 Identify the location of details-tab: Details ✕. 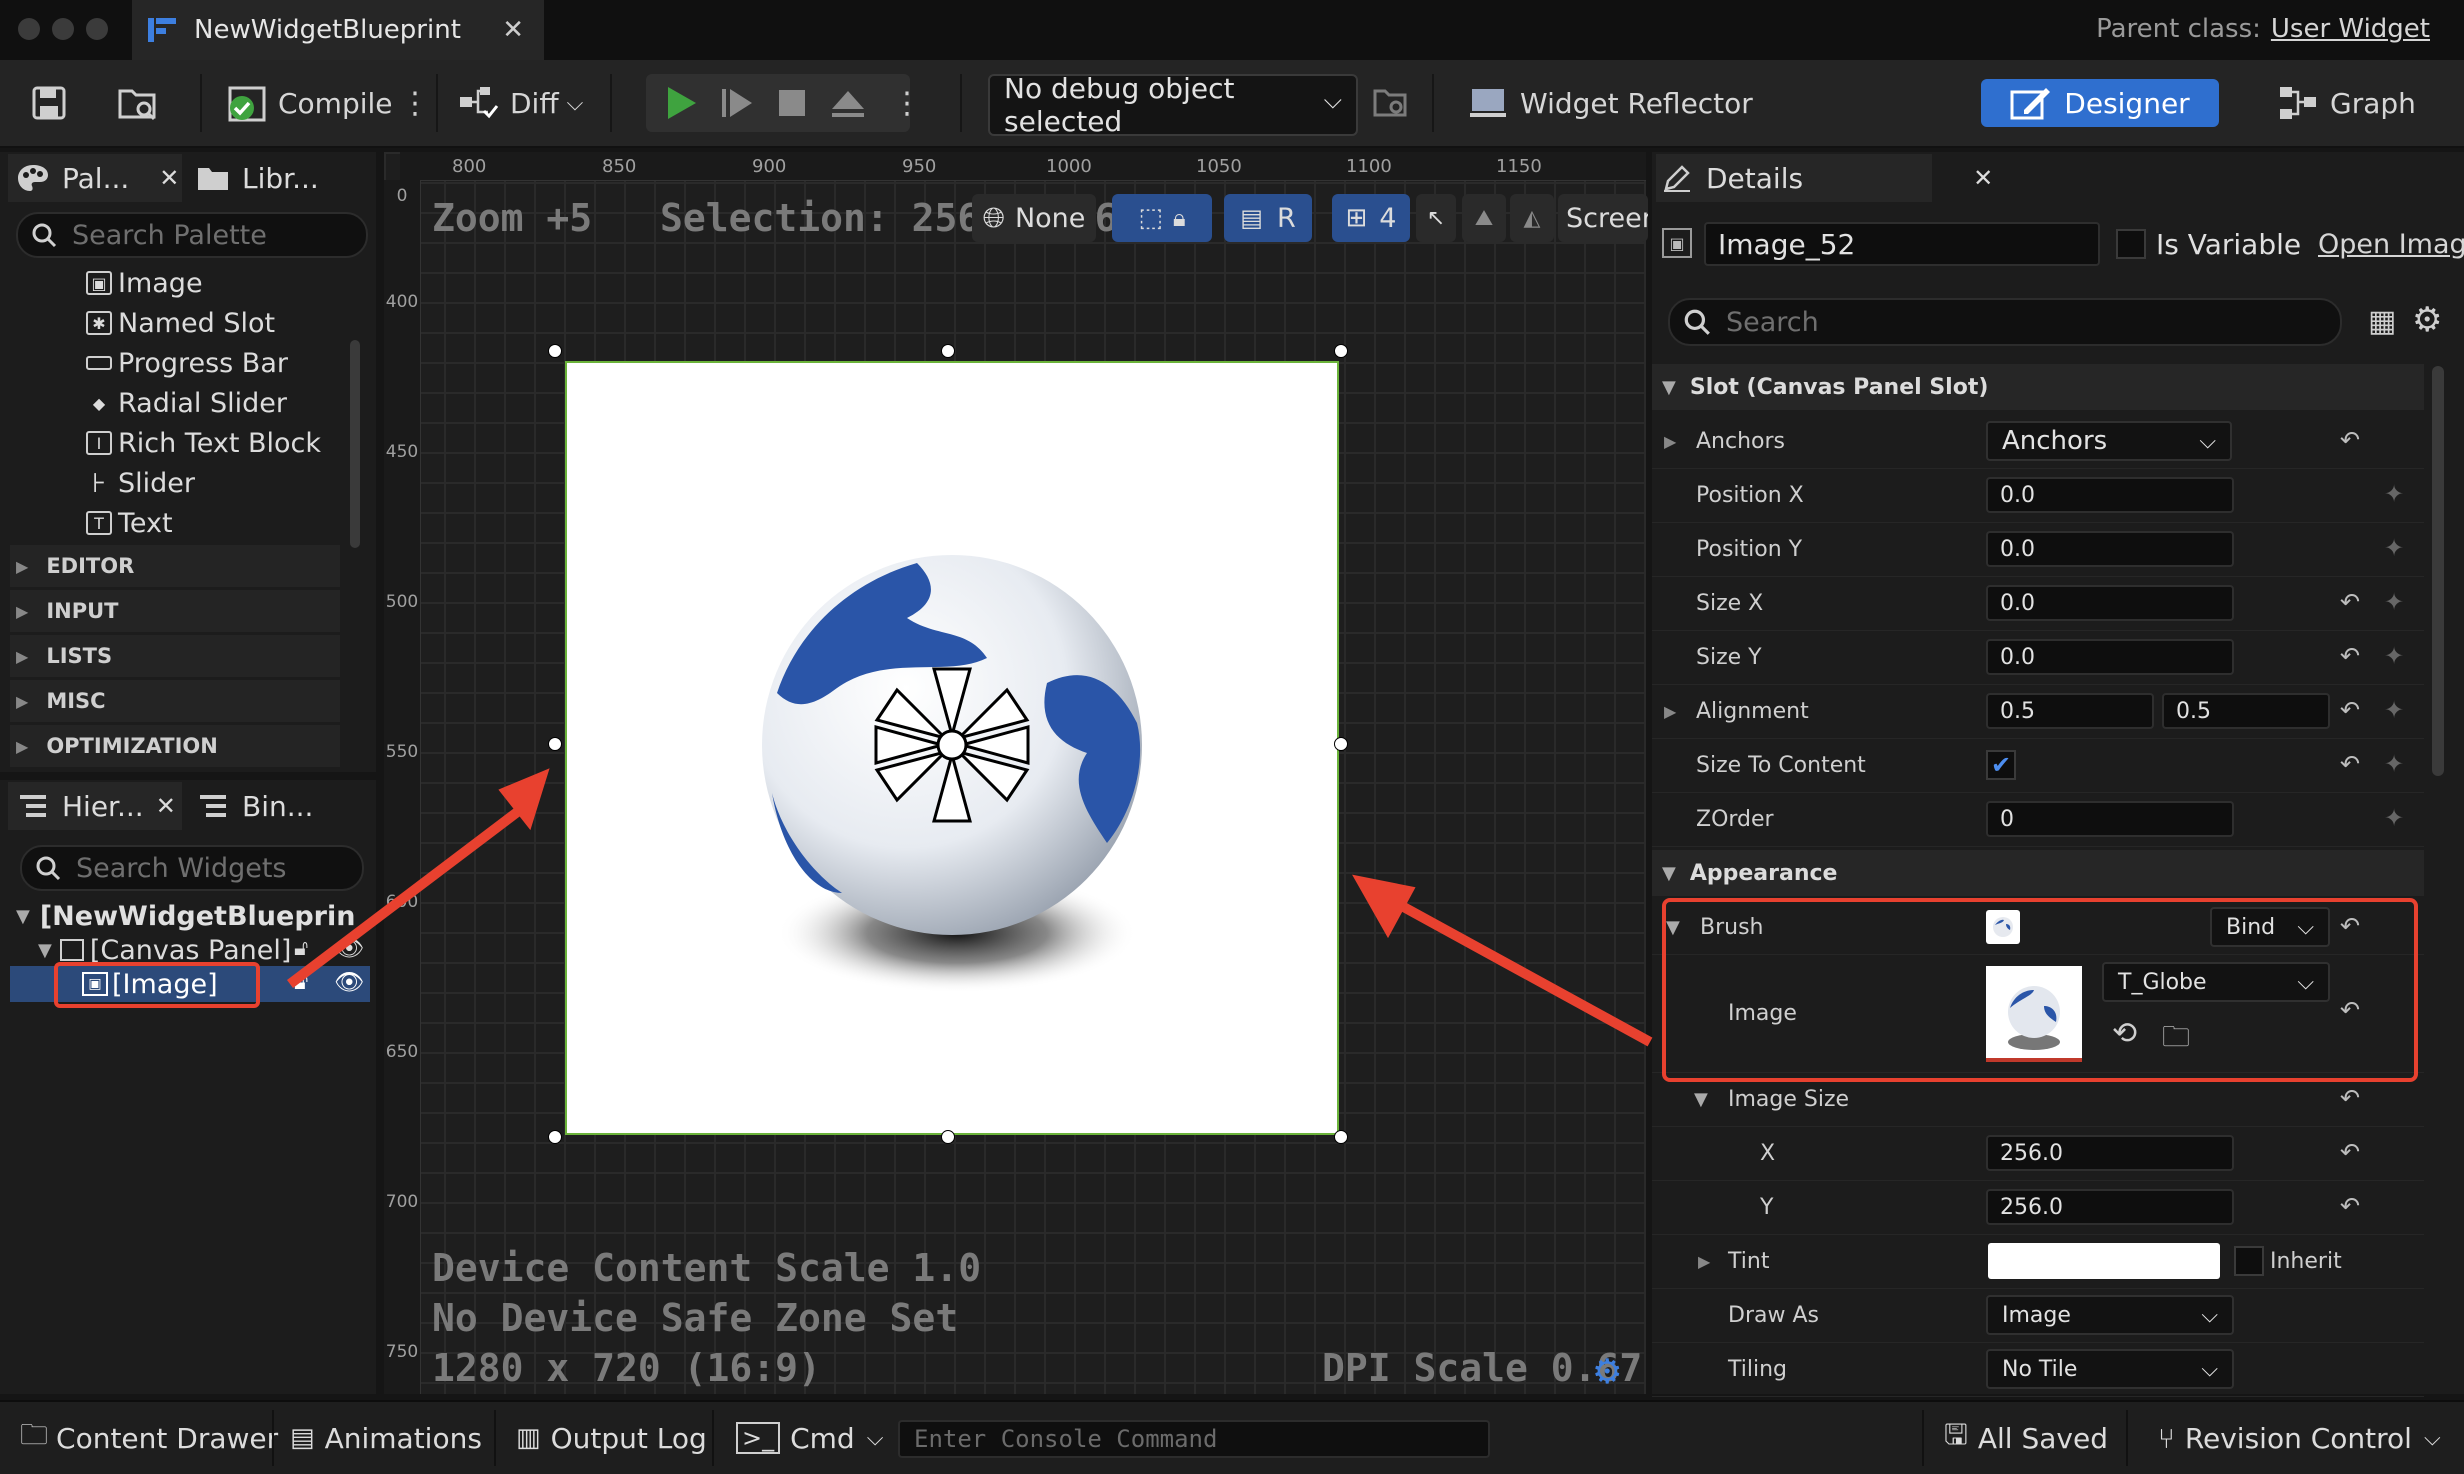
(1827, 178).